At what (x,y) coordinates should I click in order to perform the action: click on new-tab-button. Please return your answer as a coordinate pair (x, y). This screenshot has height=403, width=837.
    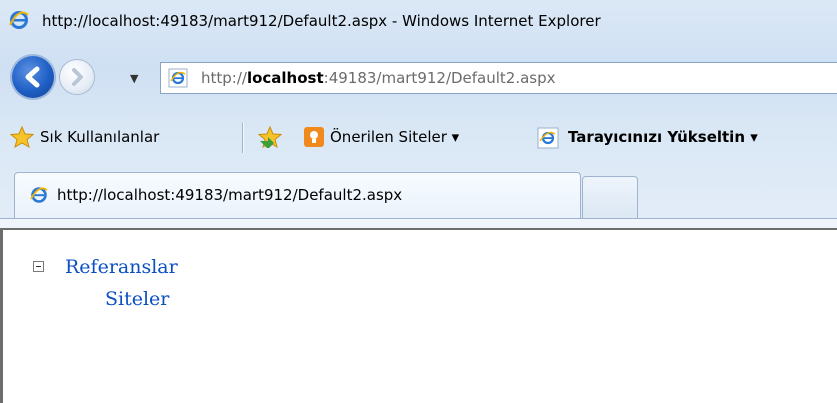
    Looking at the image, I should click on (610, 197).